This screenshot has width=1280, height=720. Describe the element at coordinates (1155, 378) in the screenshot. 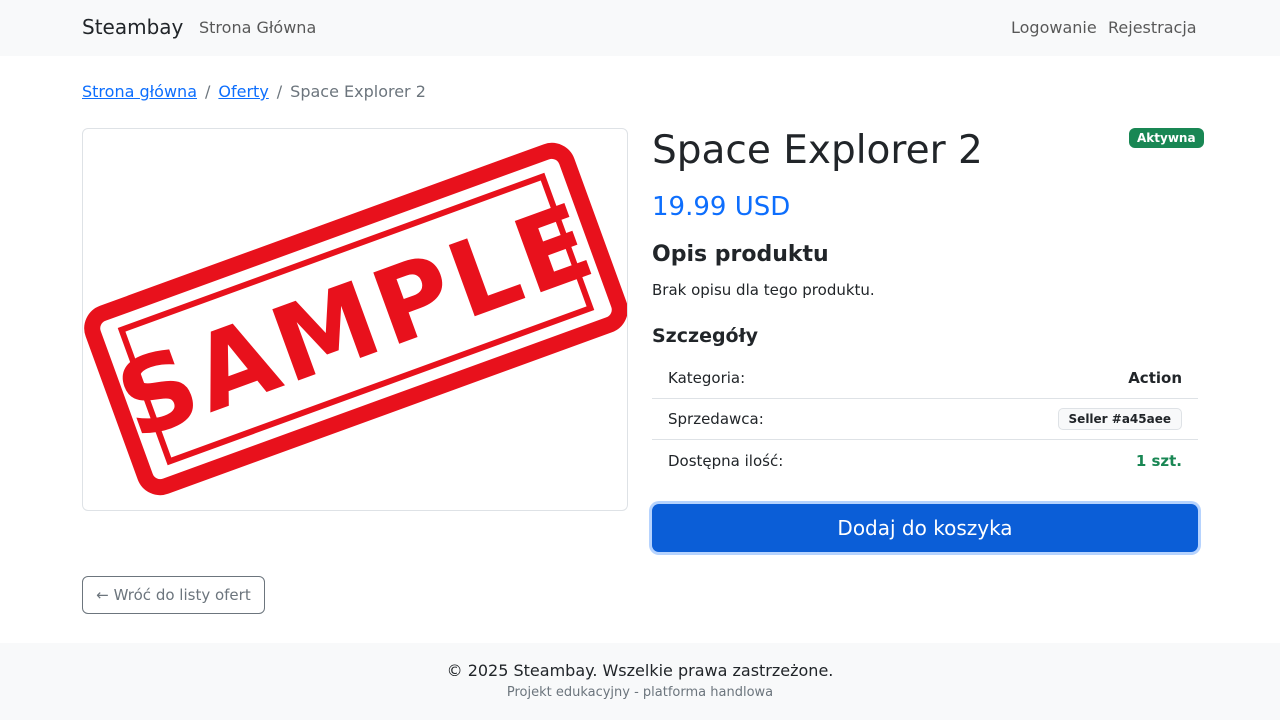

I see `category-value: Action` at that location.